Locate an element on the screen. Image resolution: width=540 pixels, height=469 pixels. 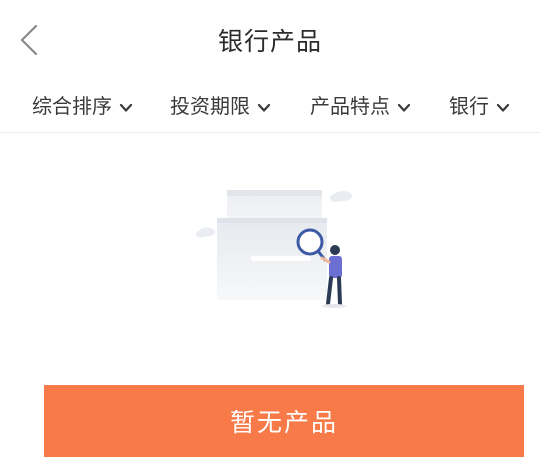
filter-term: 投资期限 is located at coordinates (221, 104).